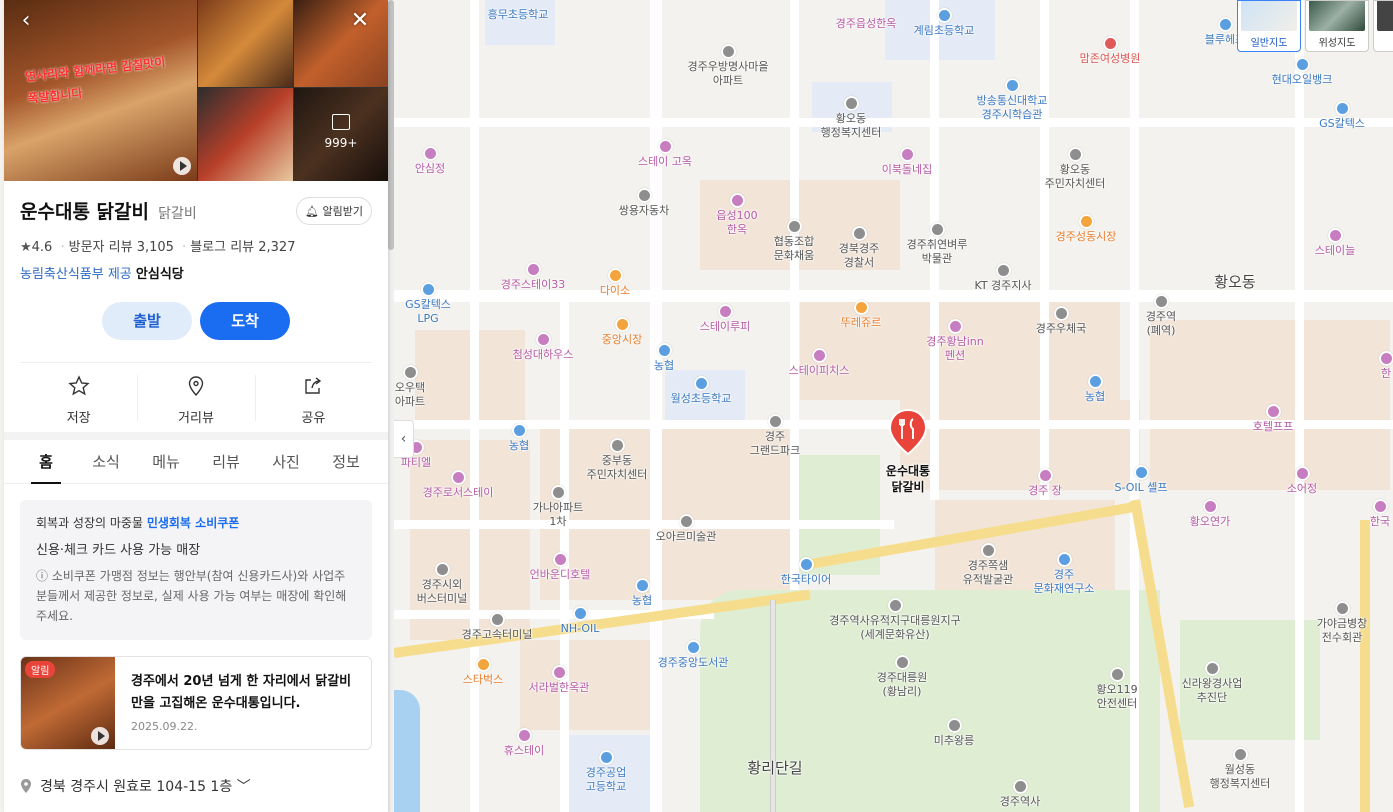 The width and height of the screenshot is (1393, 812). I want to click on poi-label: 황오연가, so click(1210, 522).